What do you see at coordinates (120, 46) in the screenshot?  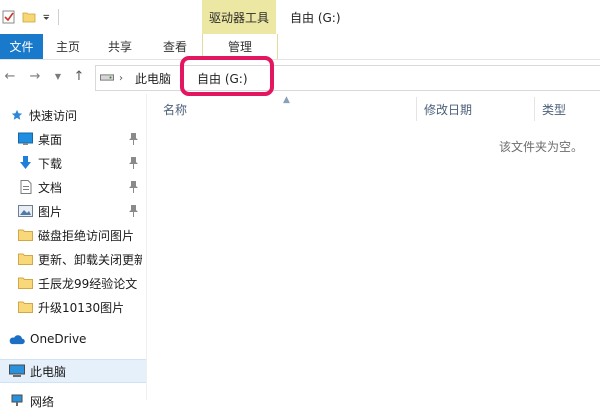 I see `tab-share: 共享` at bounding box center [120, 46].